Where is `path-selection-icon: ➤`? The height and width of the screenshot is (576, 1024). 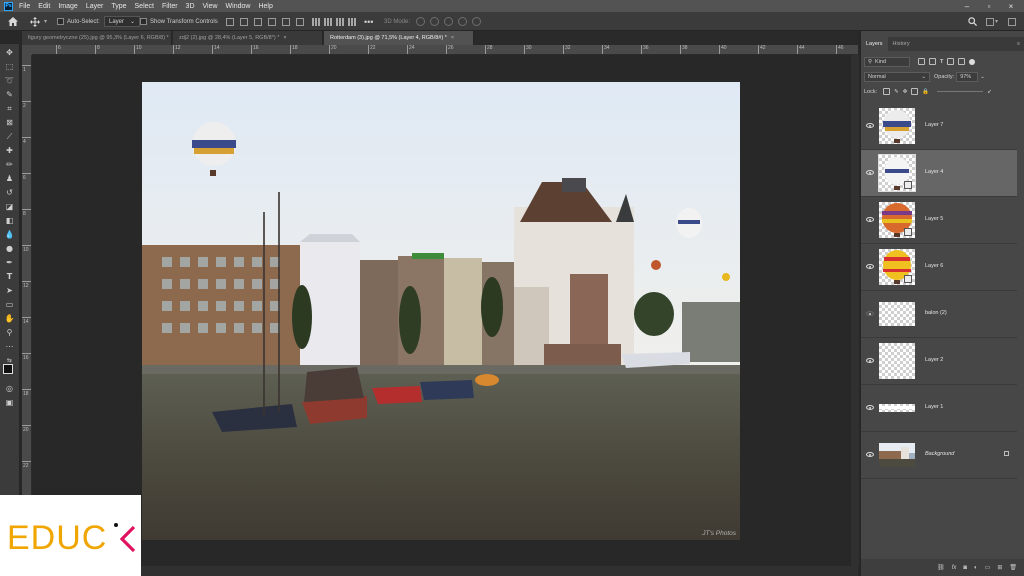 path-selection-icon: ➤ is located at coordinates (9, 290).